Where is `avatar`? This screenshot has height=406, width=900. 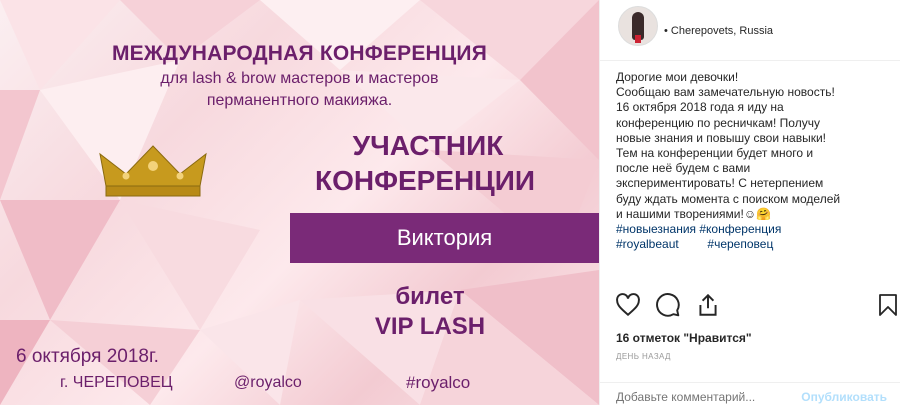
avatar is located at coordinates (638, 26).